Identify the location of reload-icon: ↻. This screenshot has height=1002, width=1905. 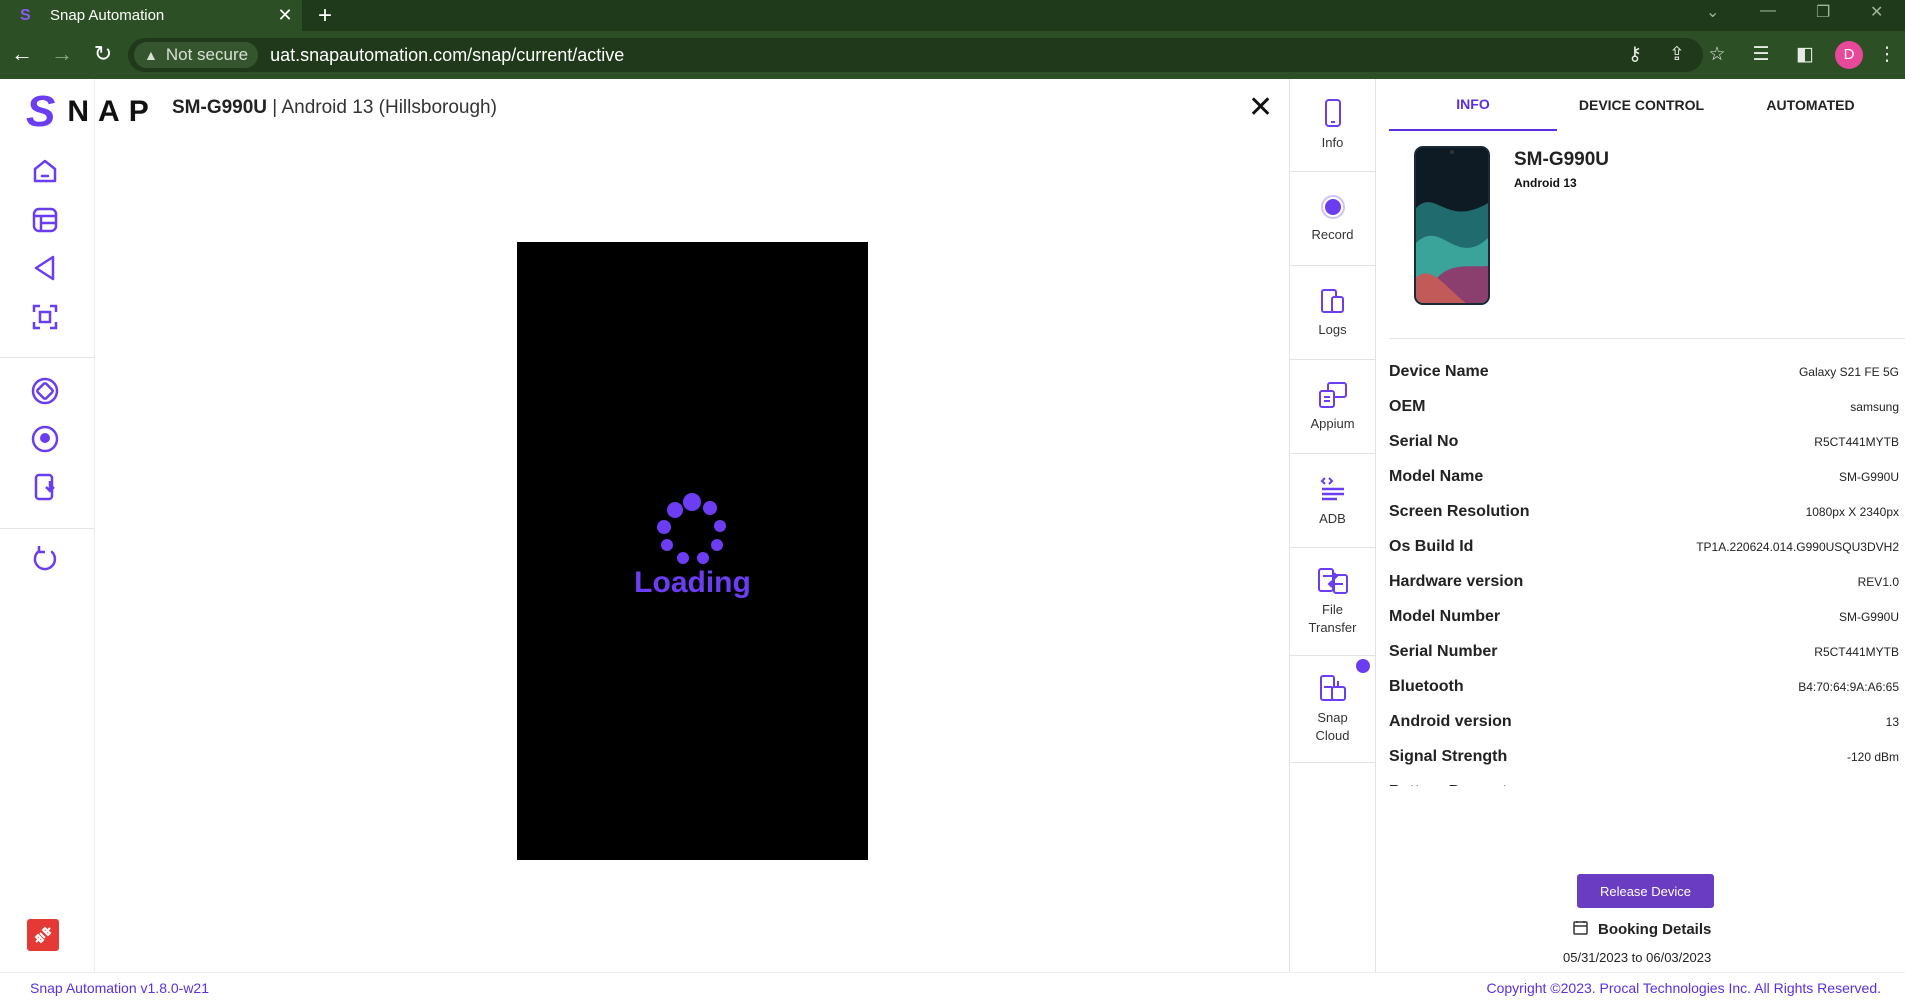
(103, 54).